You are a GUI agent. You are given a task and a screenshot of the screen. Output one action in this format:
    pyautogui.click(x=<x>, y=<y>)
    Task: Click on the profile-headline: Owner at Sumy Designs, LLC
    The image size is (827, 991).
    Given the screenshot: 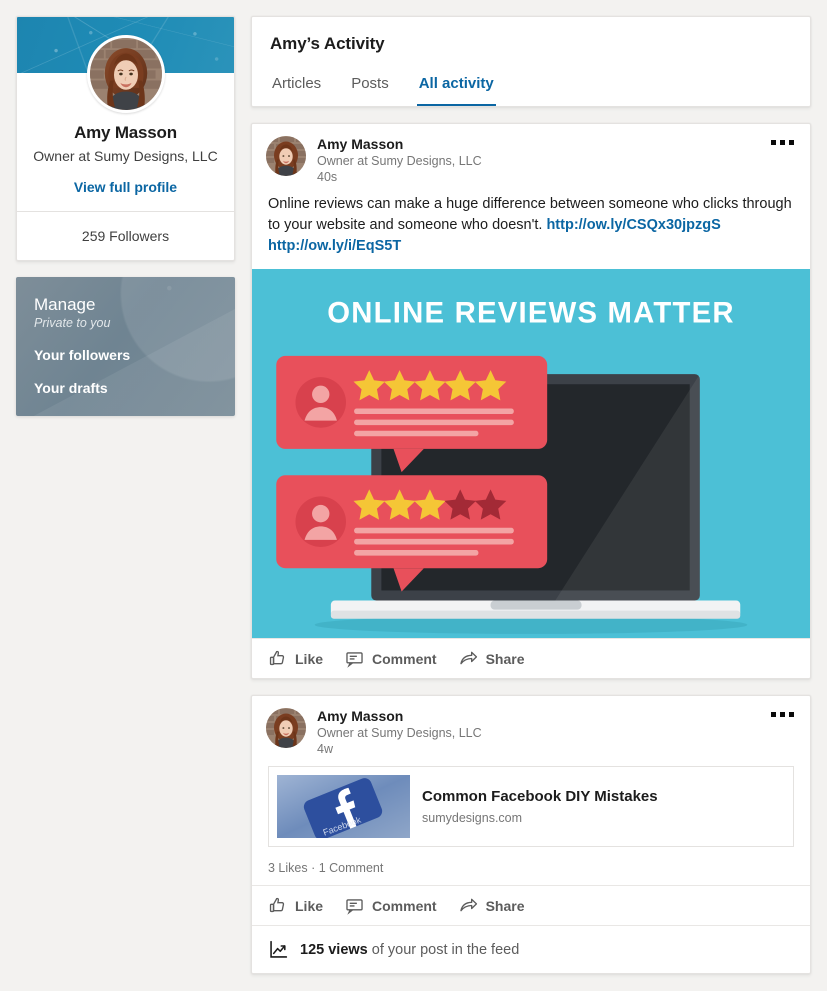 What is the action you would take?
    pyautogui.click(x=125, y=156)
    